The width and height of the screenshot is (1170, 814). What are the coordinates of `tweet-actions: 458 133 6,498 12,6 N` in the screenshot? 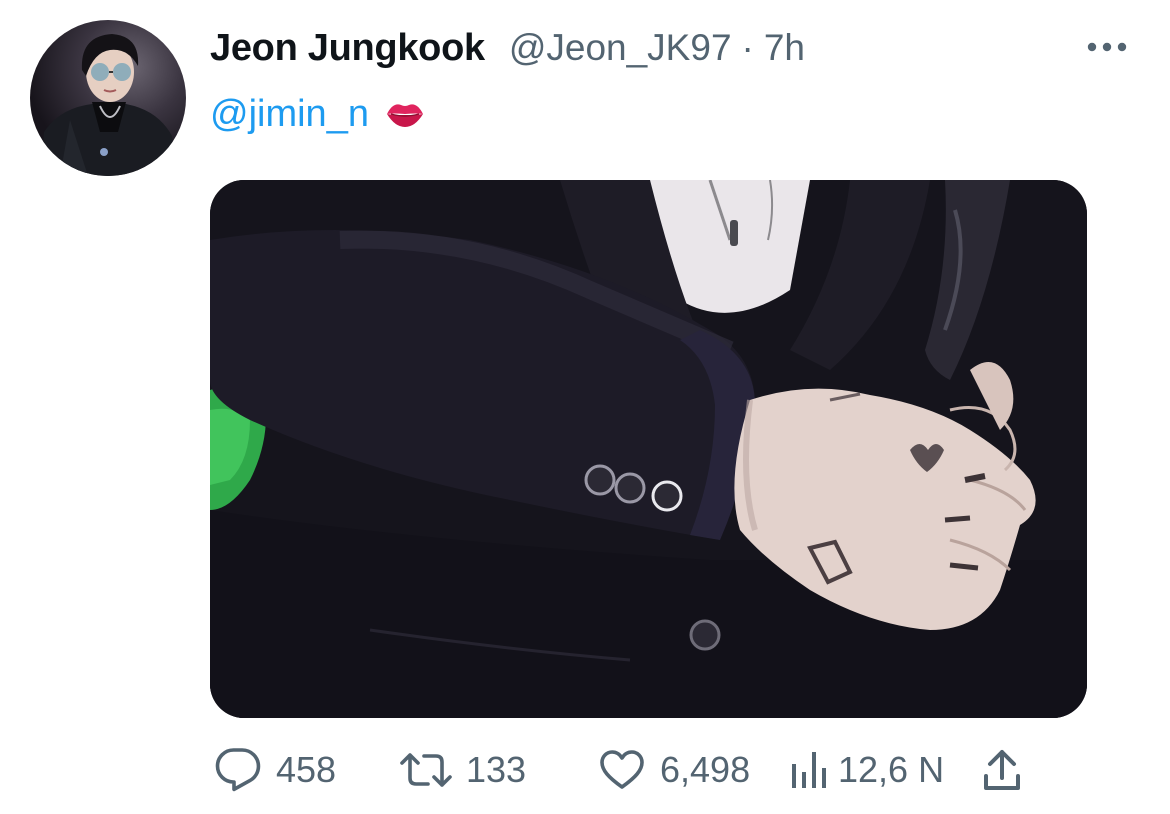 It's located at (660, 770).